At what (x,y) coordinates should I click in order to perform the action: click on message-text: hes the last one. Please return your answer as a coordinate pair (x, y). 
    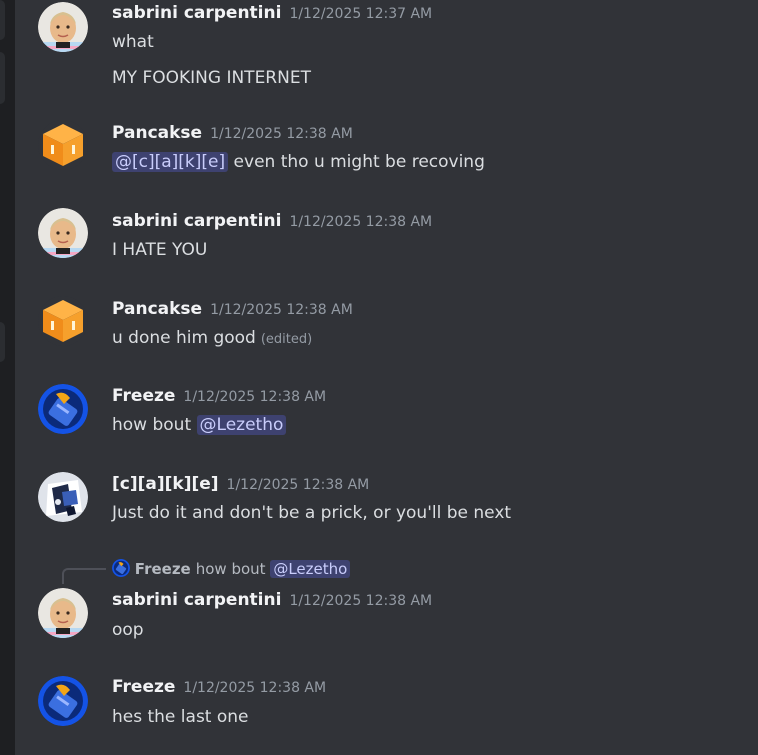
    Looking at the image, I should click on (180, 717).